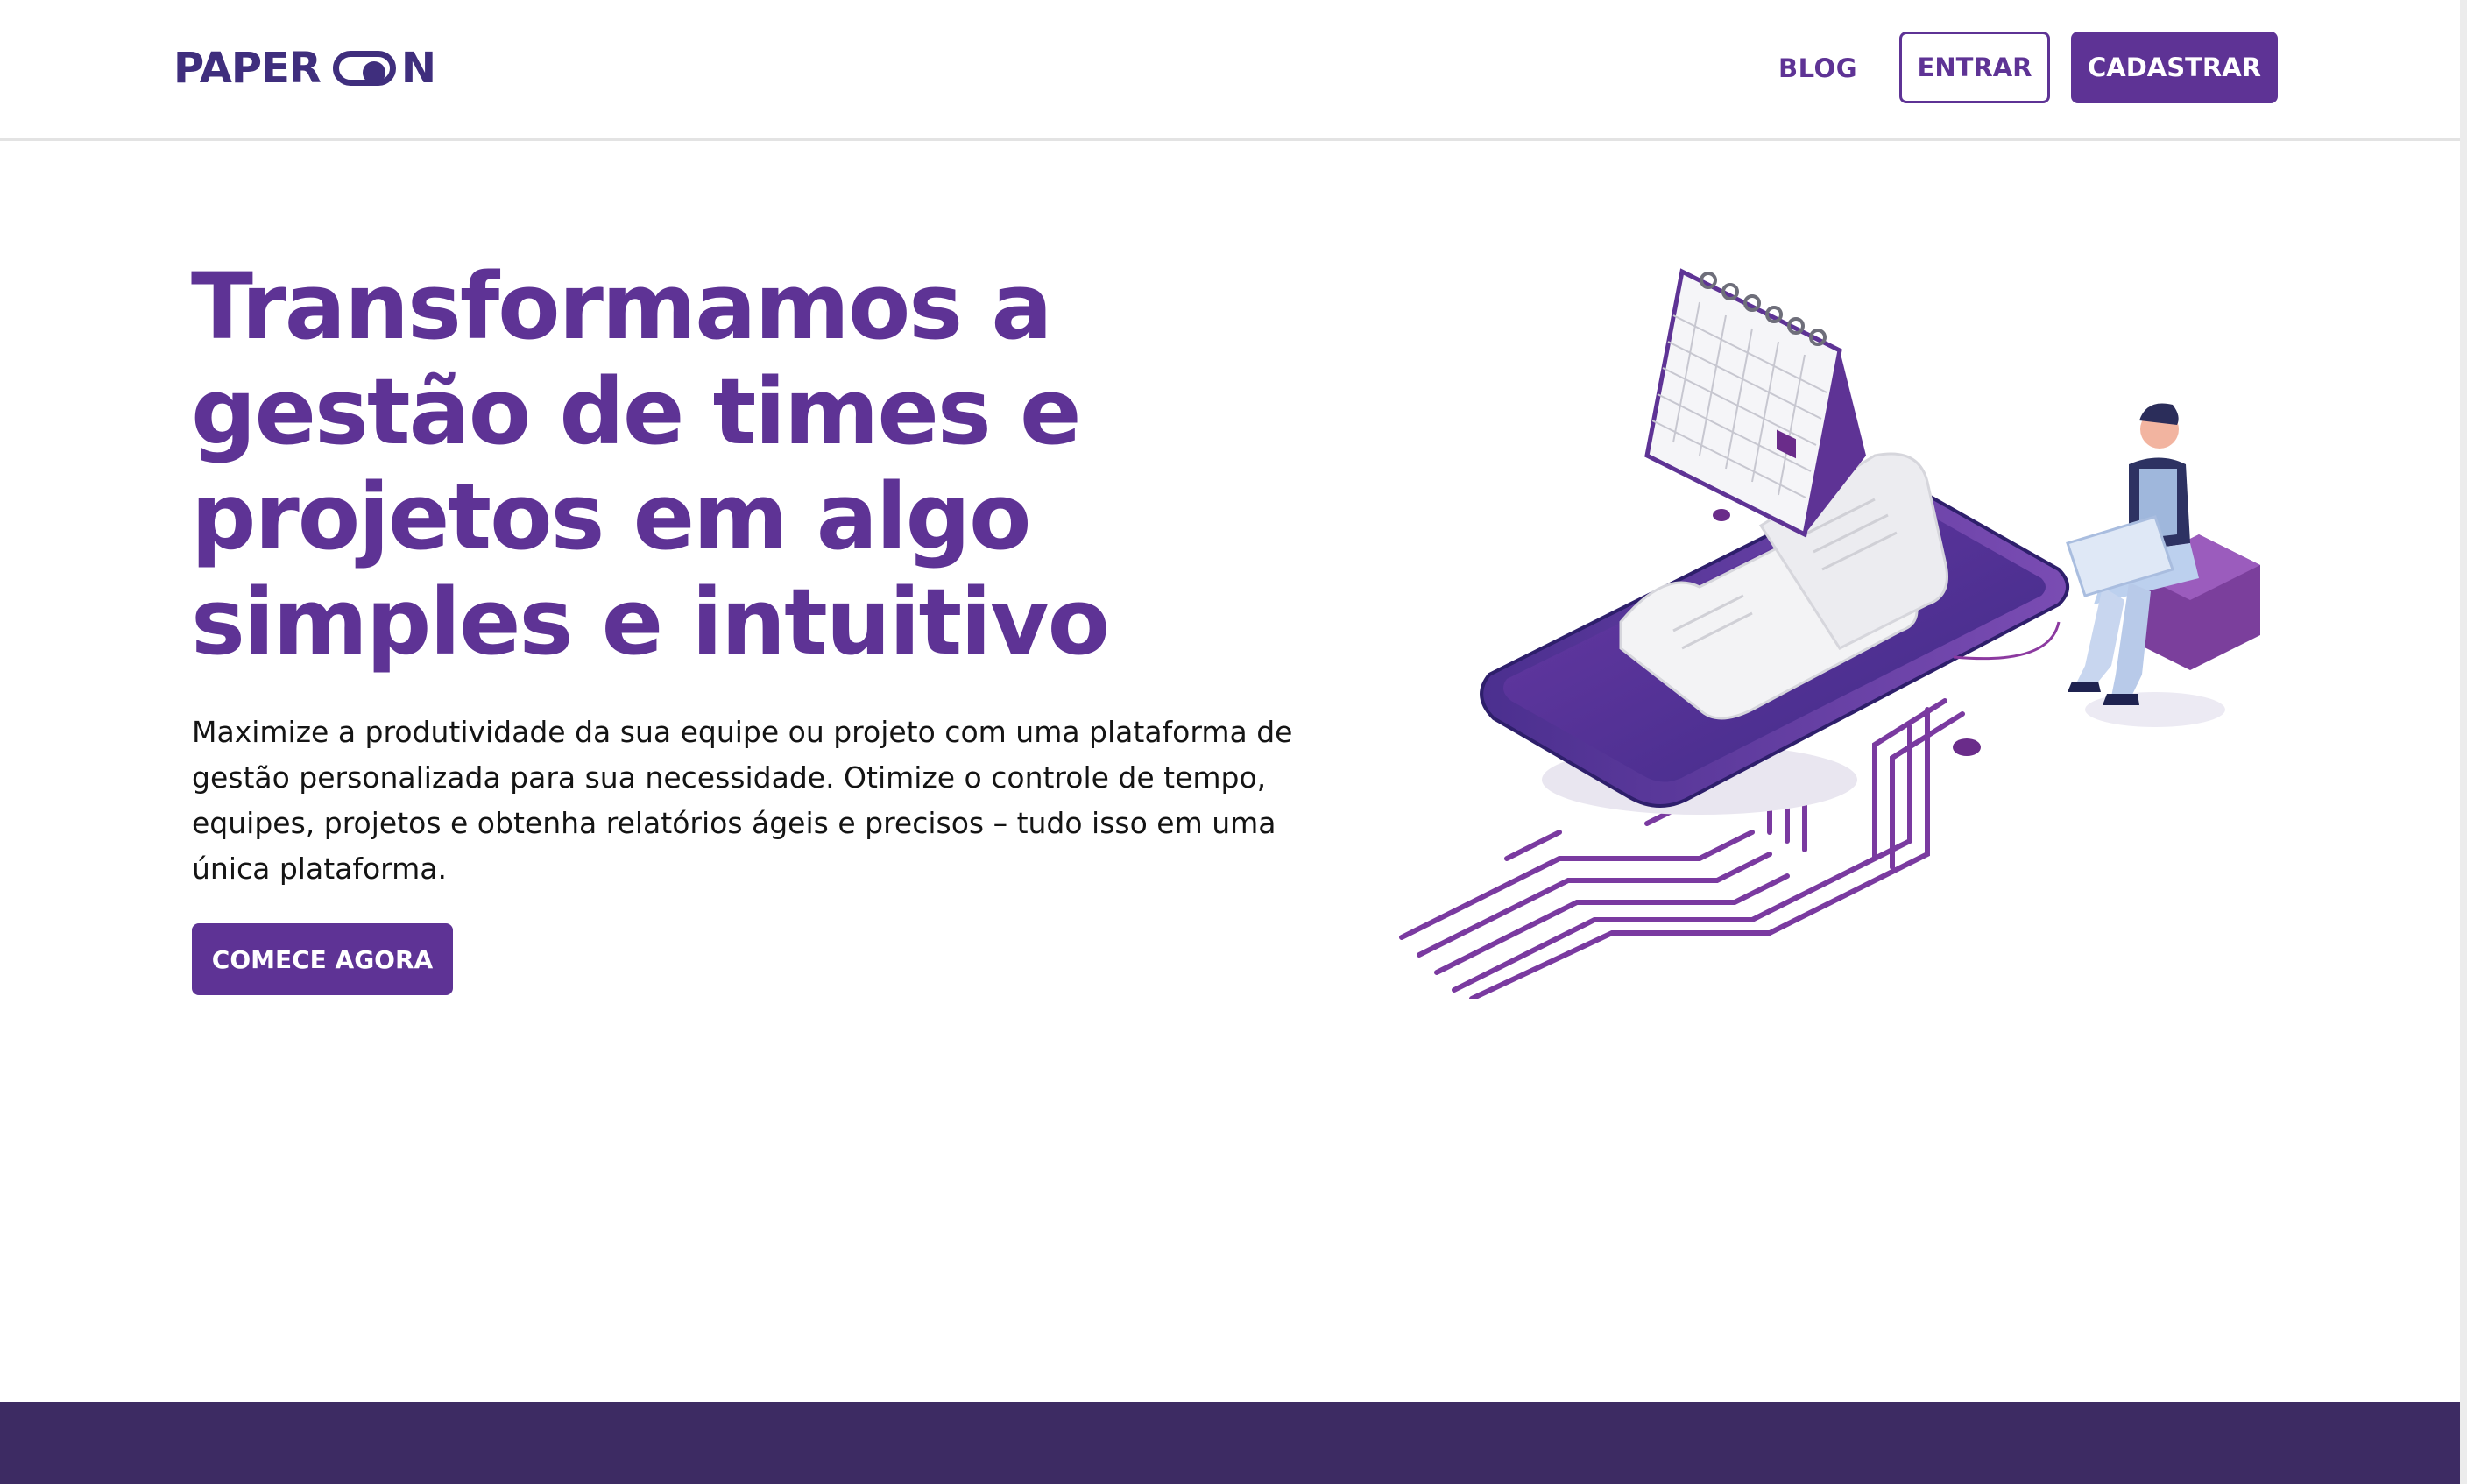 The height and width of the screenshot is (1484, 2467). I want to click on calendar-icon, so click(1755, 403).